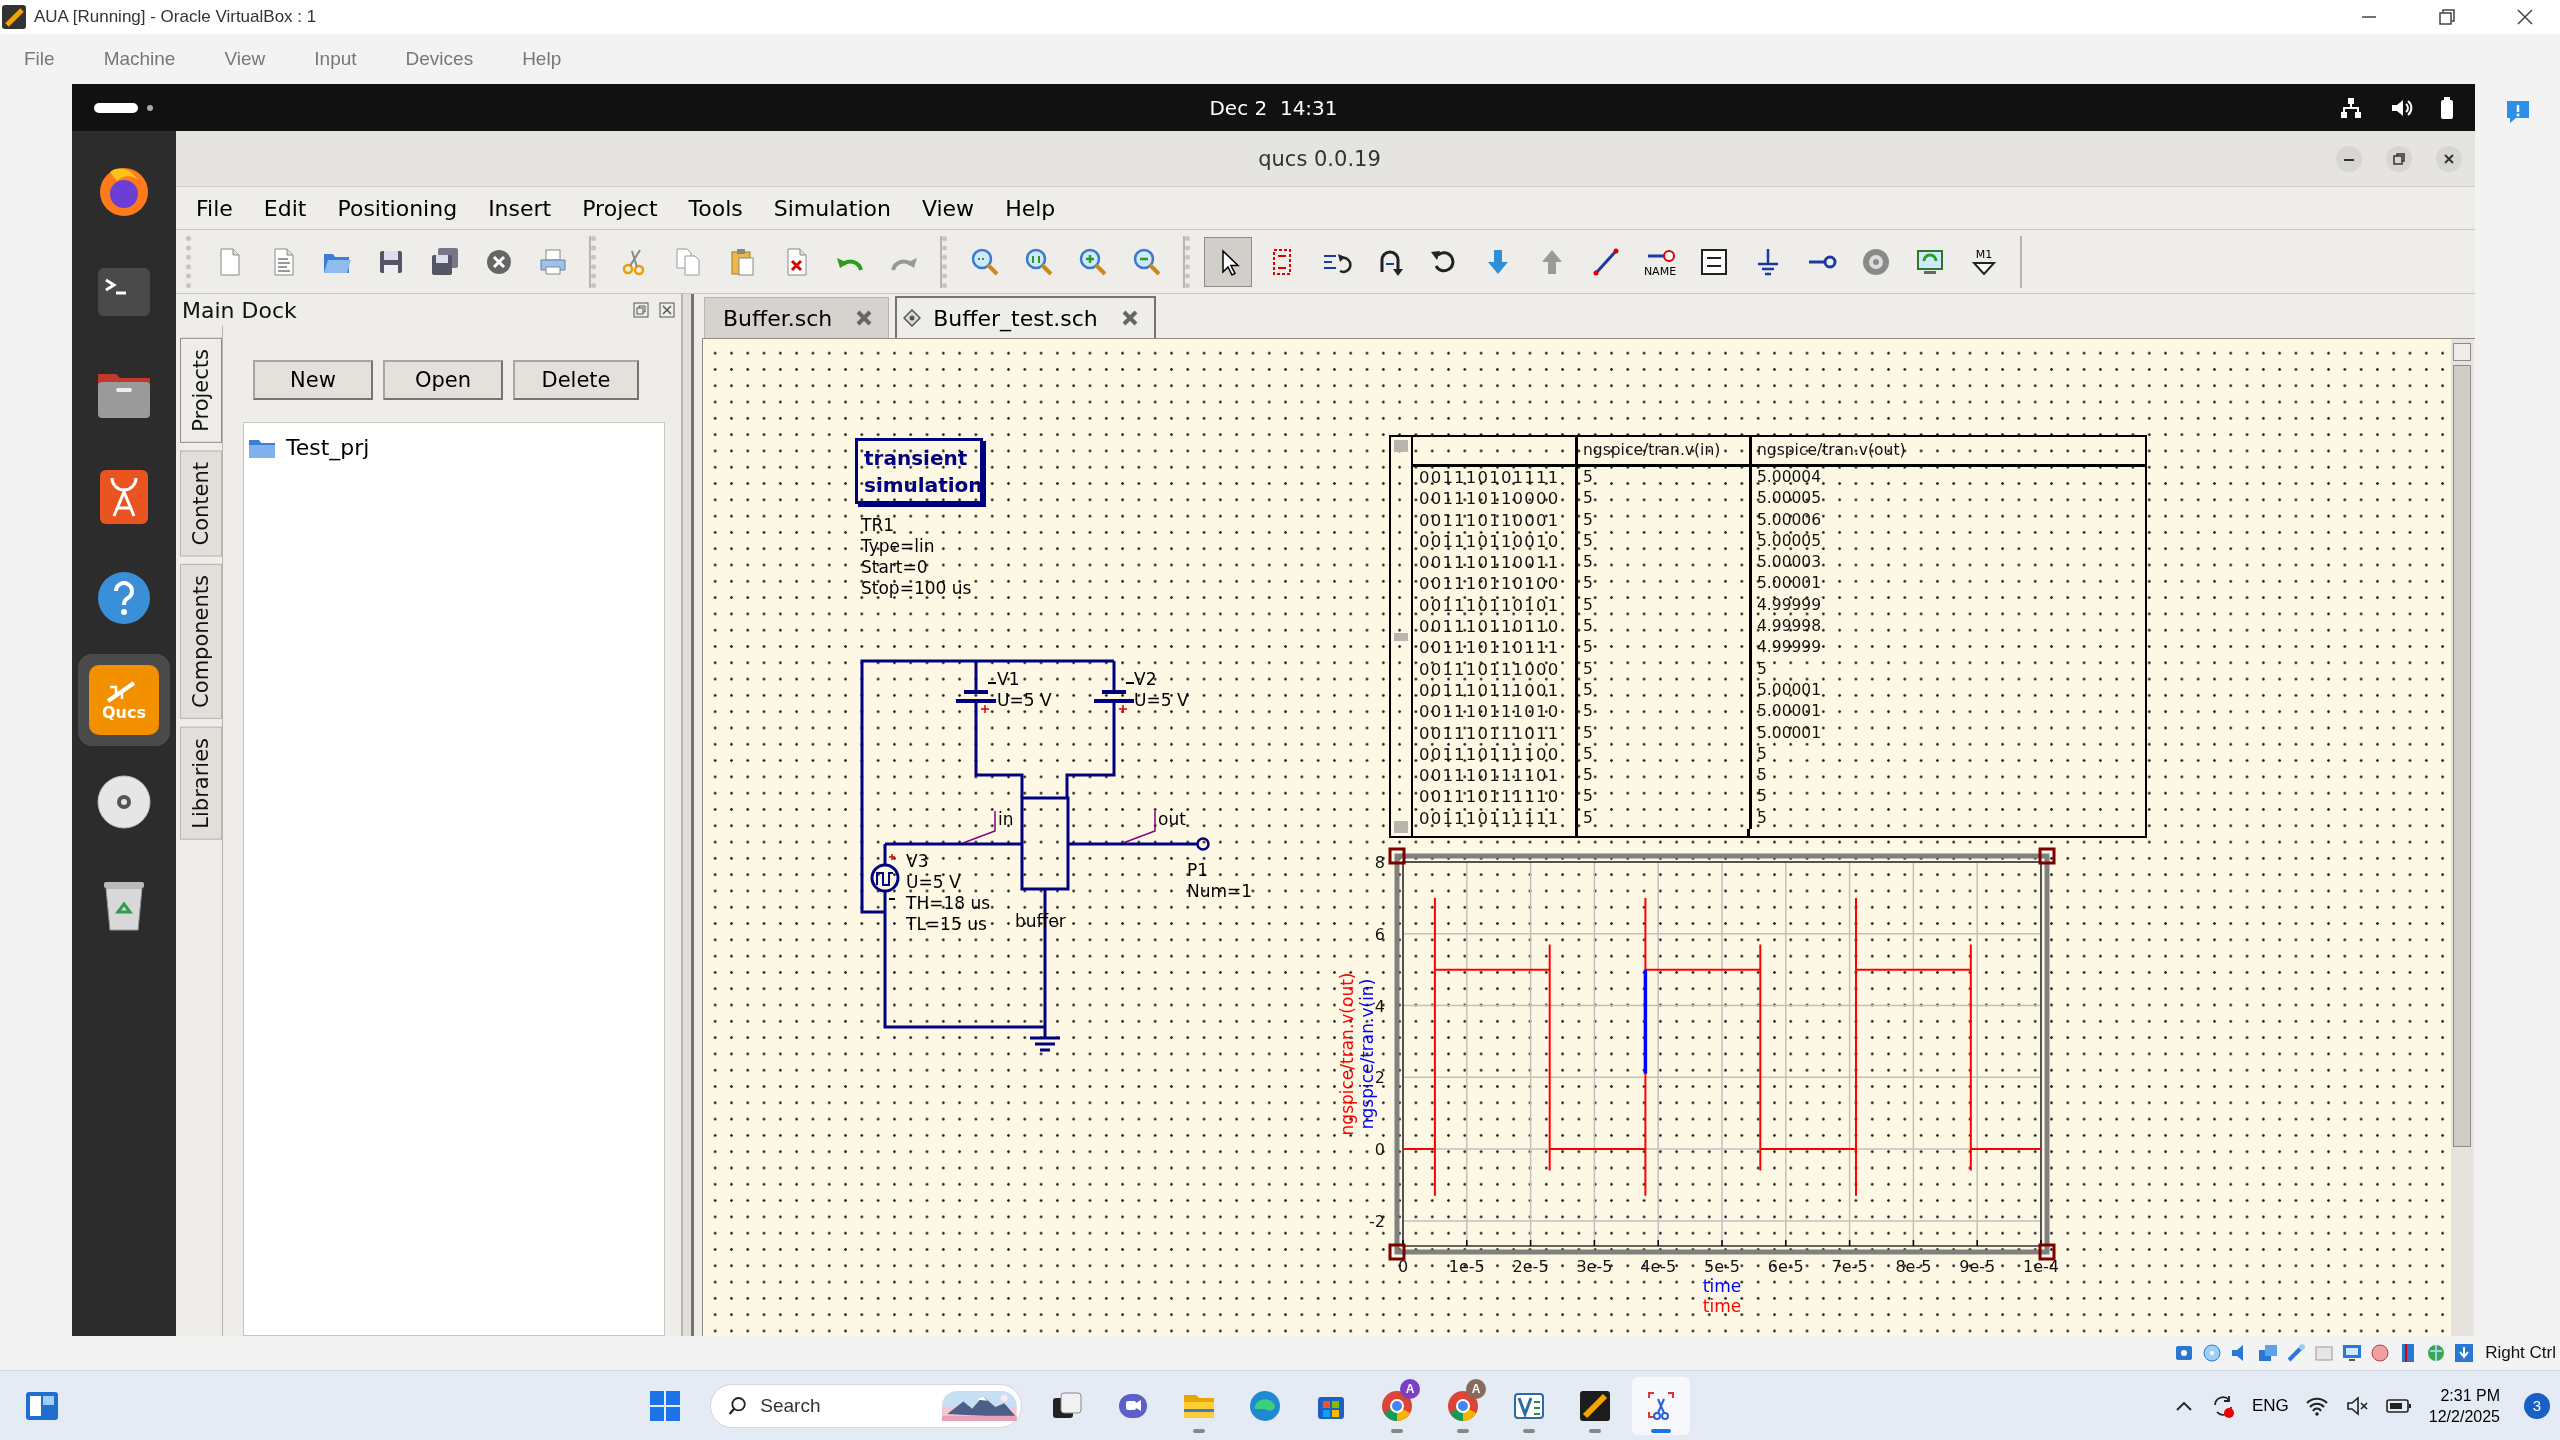 This screenshot has width=2560, height=1440. I want to click on property-label: TR1, so click(877, 525).